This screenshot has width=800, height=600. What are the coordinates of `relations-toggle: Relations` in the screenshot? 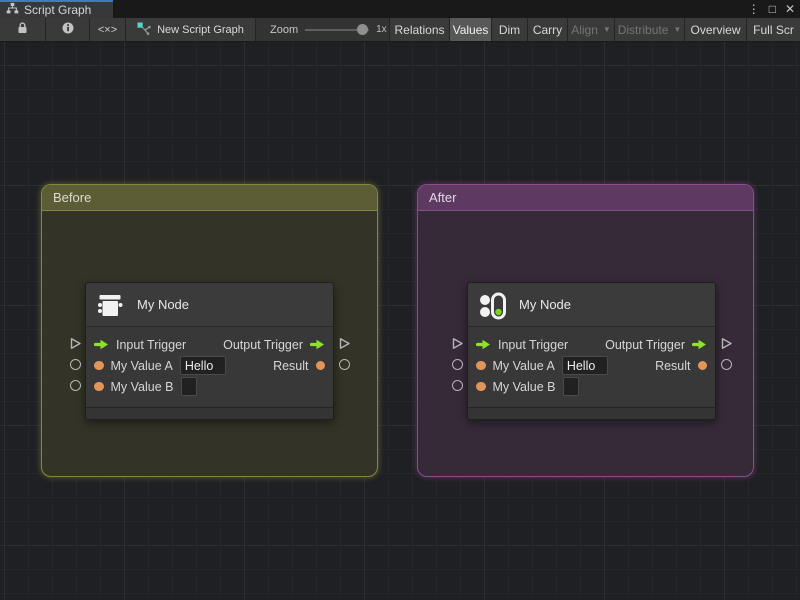 It's located at (420, 29).